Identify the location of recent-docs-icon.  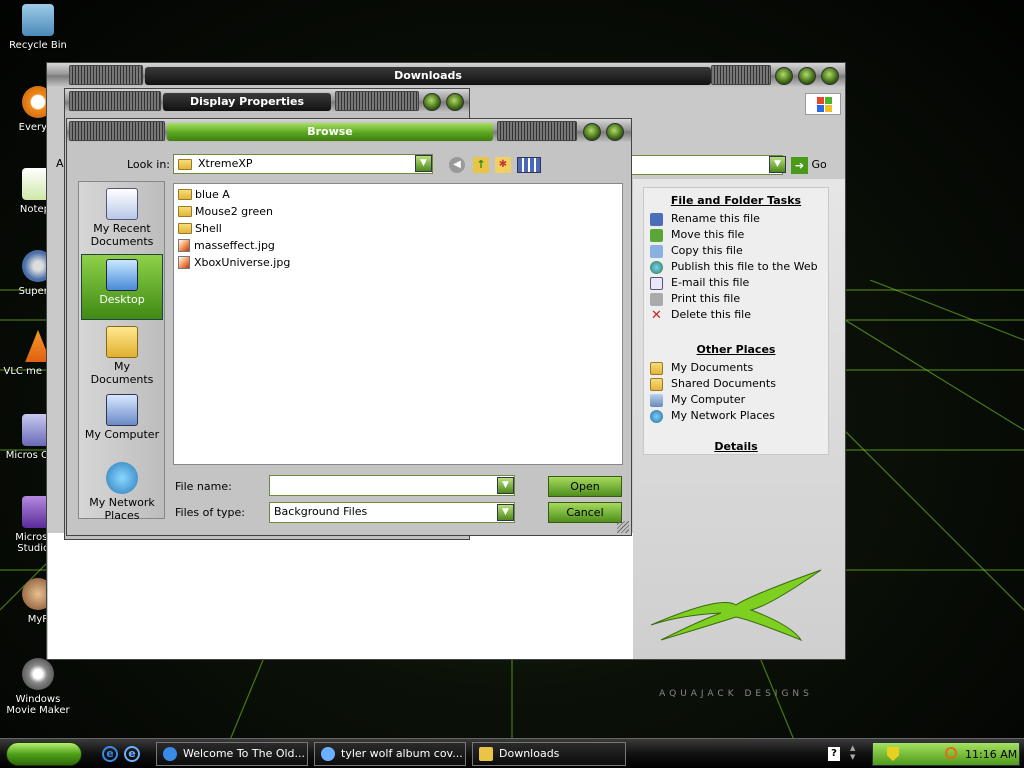
(122, 204).